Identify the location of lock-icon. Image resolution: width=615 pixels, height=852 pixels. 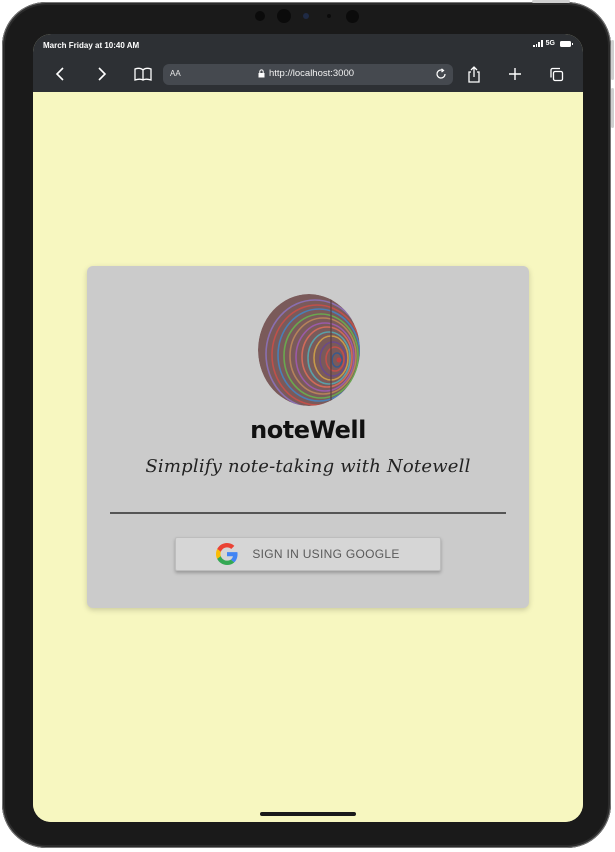
(261, 73).